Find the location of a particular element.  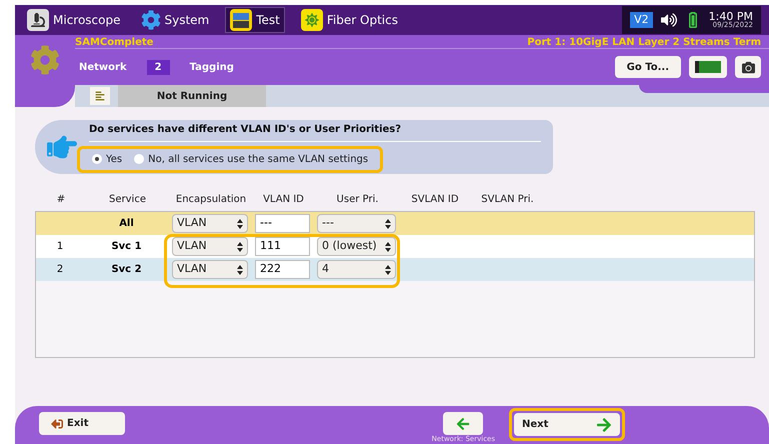

notes-icon is located at coordinates (100, 96).